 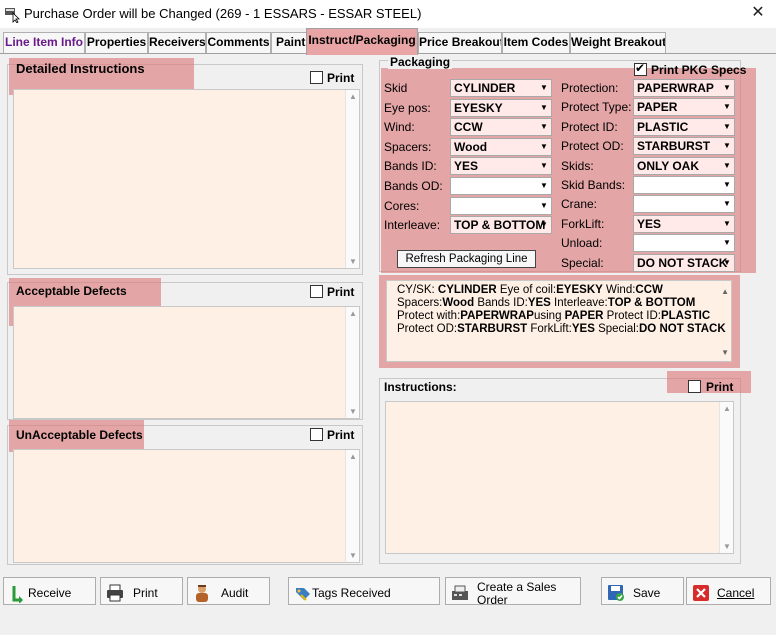 I want to click on packaging-select: ONLY OAK ▼, so click(x=684, y=165).